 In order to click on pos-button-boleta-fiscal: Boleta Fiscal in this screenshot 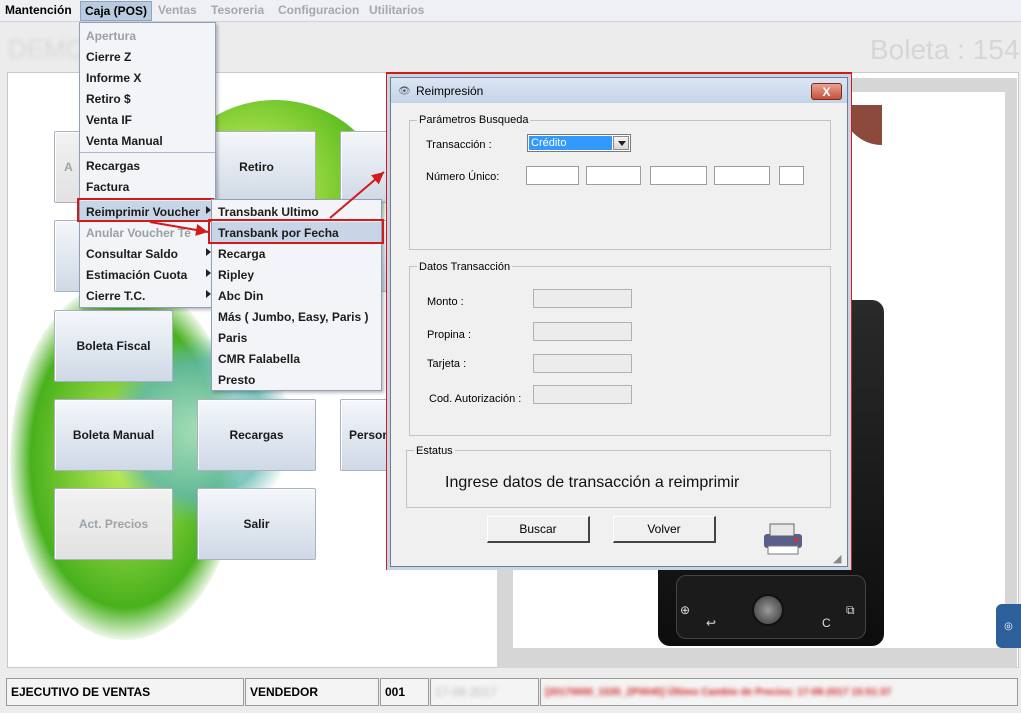, I will do `click(113, 346)`.